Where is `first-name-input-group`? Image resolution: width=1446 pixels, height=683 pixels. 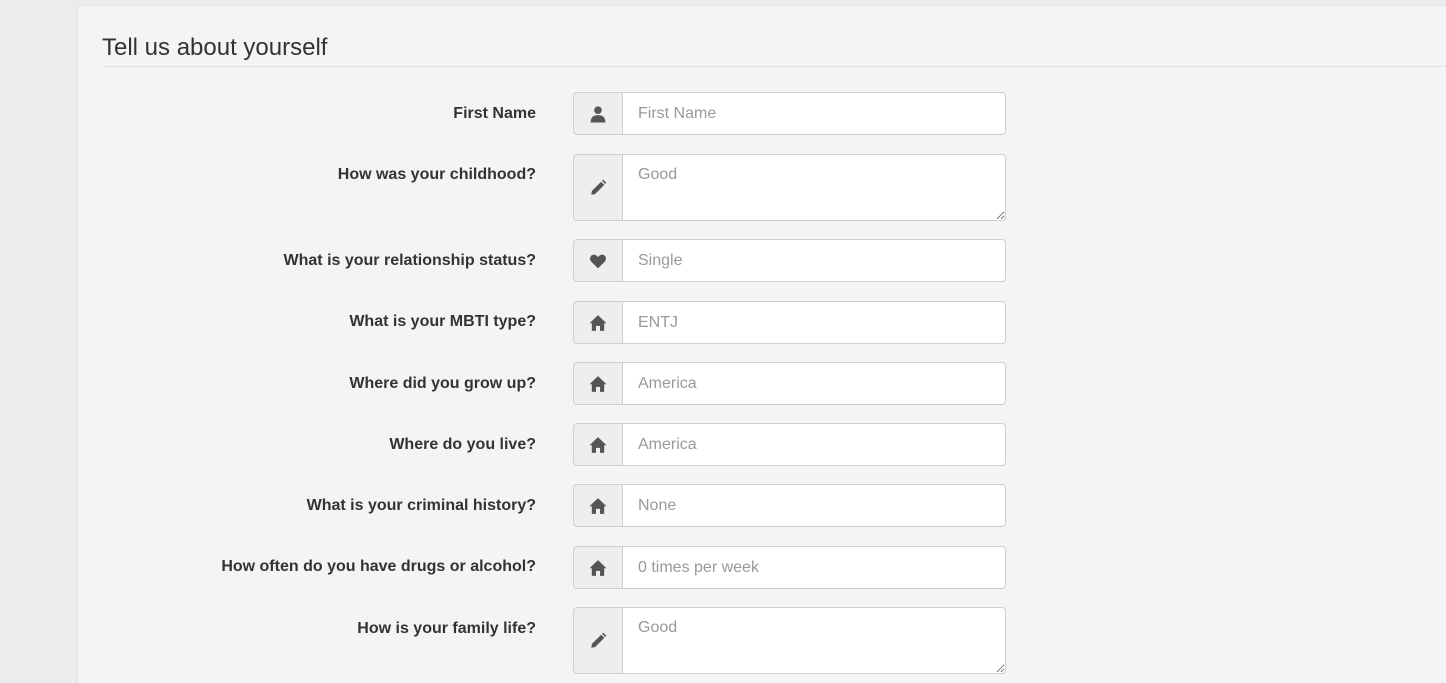
first-name-input-group is located at coordinates (789, 113).